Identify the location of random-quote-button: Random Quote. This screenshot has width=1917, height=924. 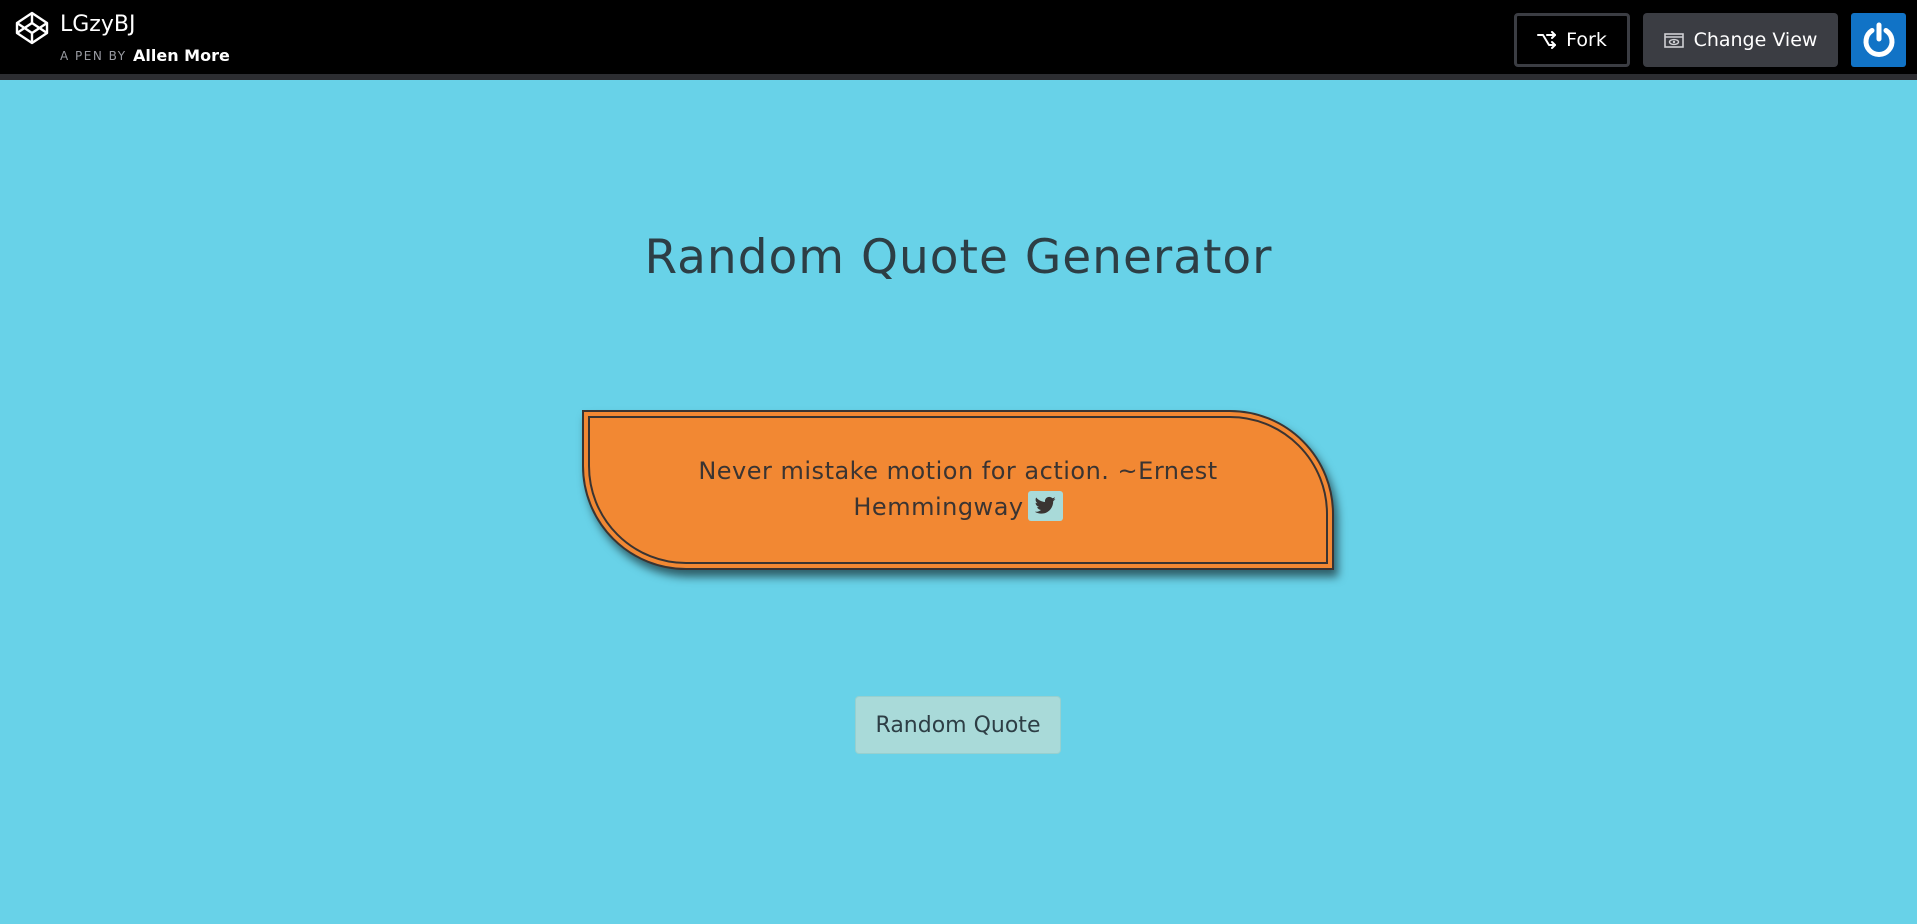
(958, 725).